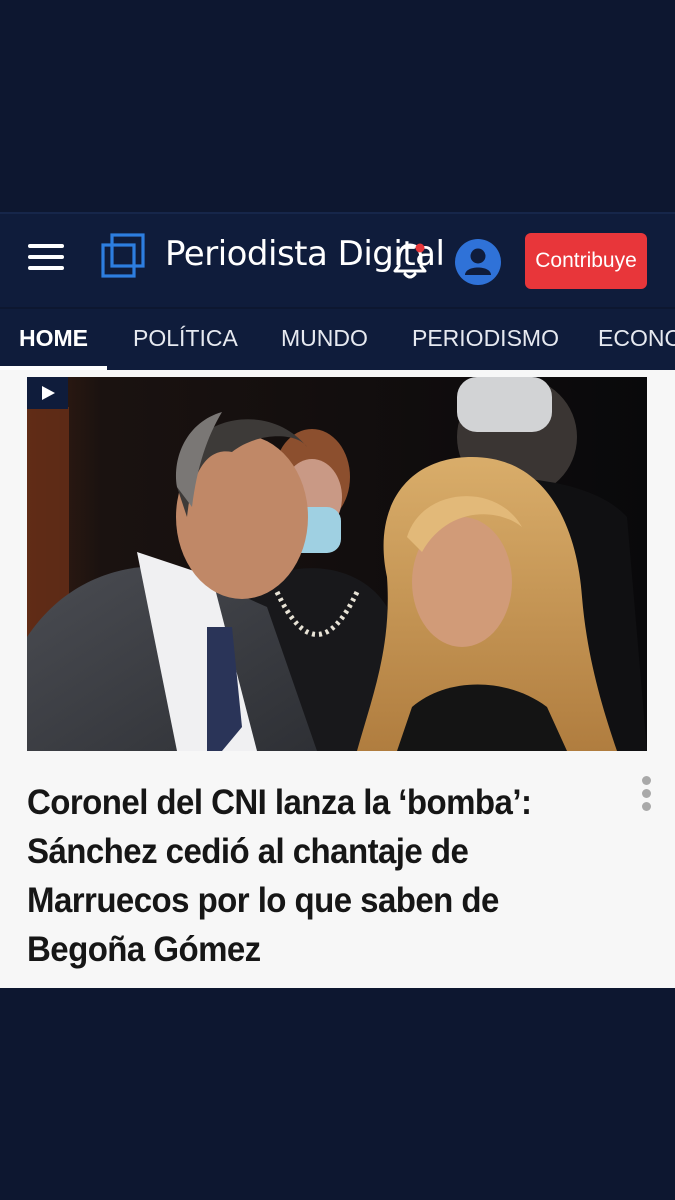 The height and width of the screenshot is (1200, 675). I want to click on video-badge, so click(47, 393).